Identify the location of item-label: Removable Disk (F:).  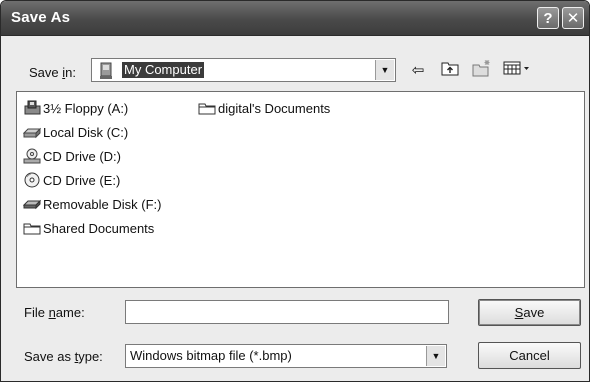
(102, 204).